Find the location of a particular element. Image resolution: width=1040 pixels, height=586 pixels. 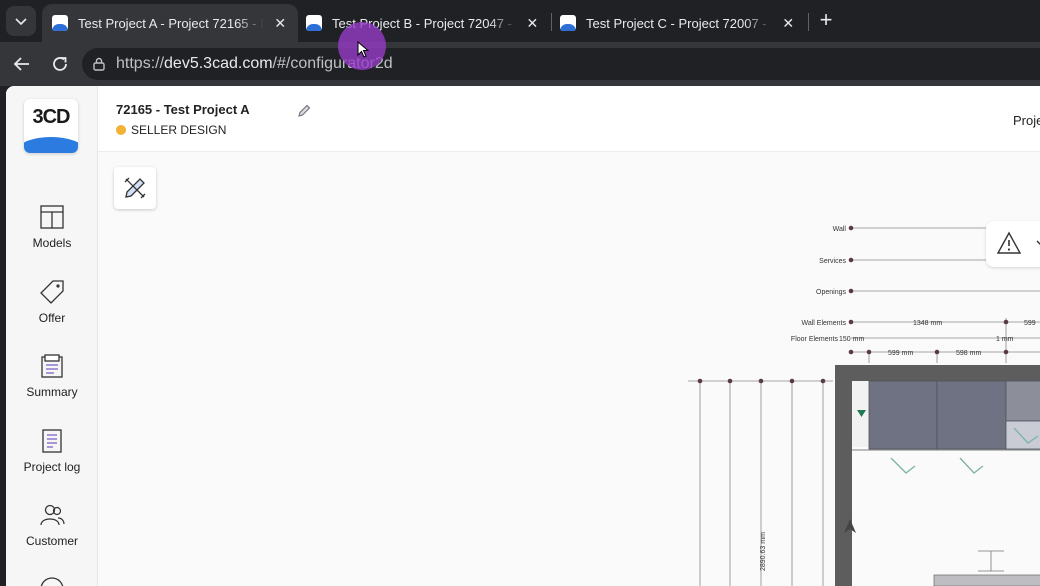

pencil-ruler-icon is located at coordinates (135, 188).